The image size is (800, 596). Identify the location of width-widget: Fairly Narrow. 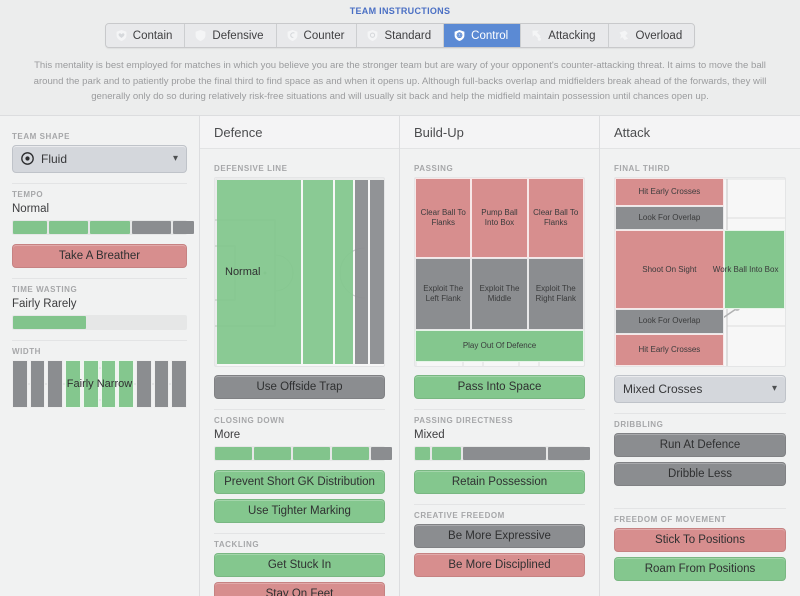
(100, 383).